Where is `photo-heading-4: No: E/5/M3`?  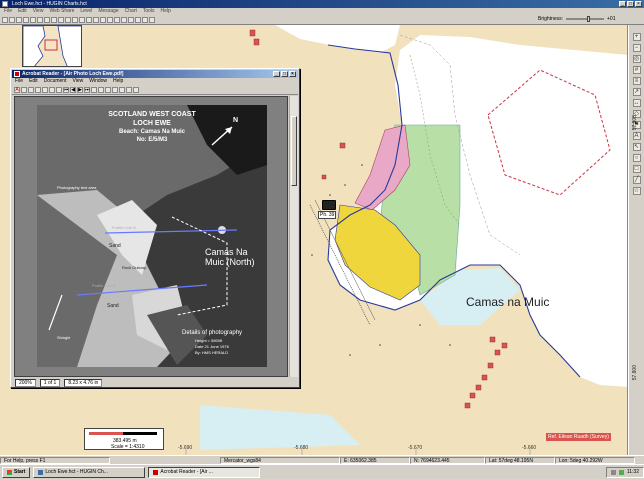
photo-heading-4: No: E/5/M3 is located at coordinates (152, 140).